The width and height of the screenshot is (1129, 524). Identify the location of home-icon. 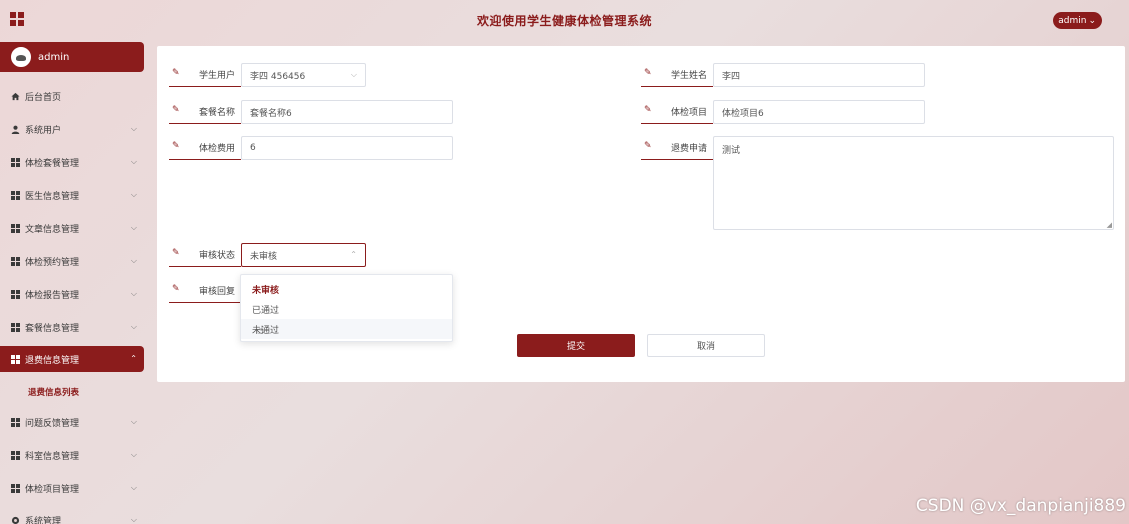
(15, 96).